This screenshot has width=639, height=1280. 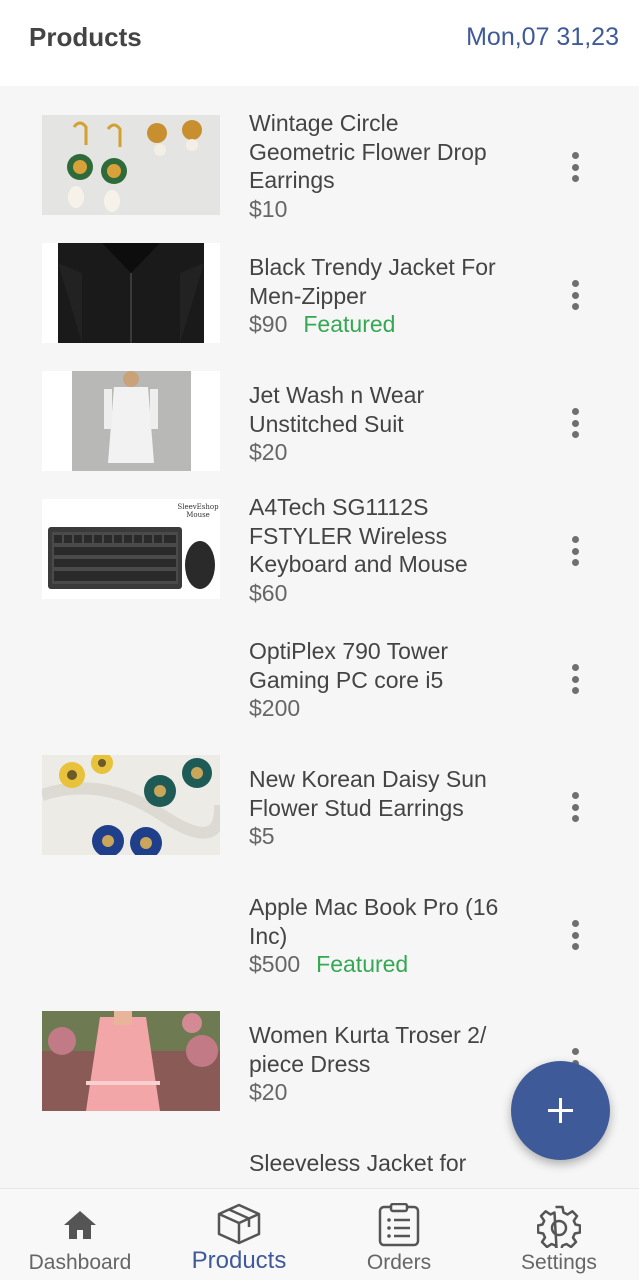 What do you see at coordinates (275, 964) in the screenshot?
I see `product-price: $500` at bounding box center [275, 964].